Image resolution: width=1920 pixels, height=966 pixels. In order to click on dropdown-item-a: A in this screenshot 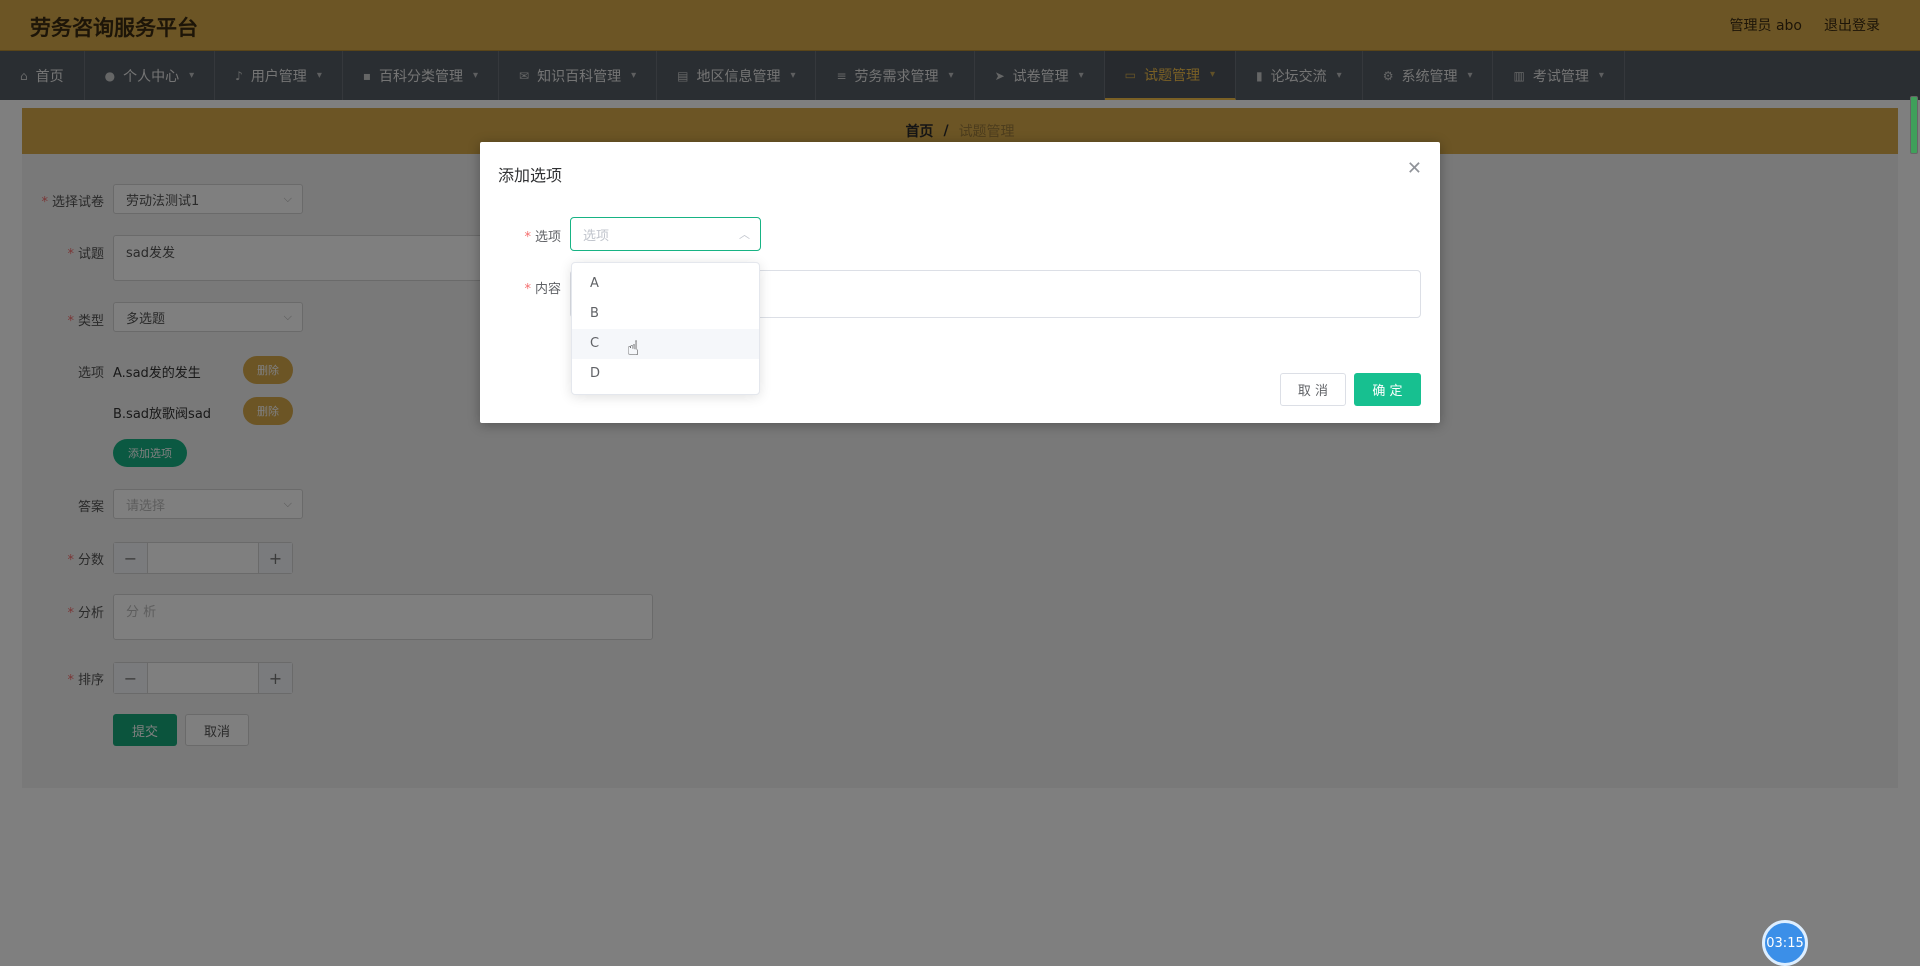, I will do `click(665, 284)`.